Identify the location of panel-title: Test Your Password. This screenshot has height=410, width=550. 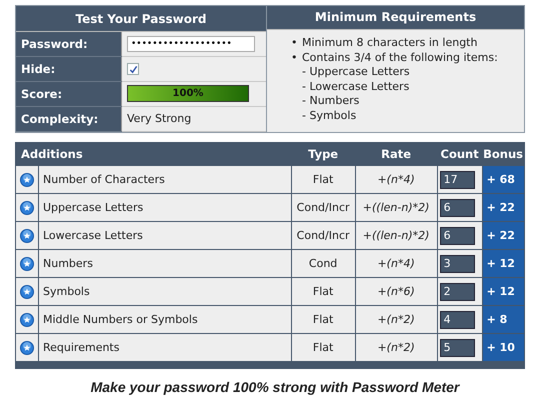
(141, 19).